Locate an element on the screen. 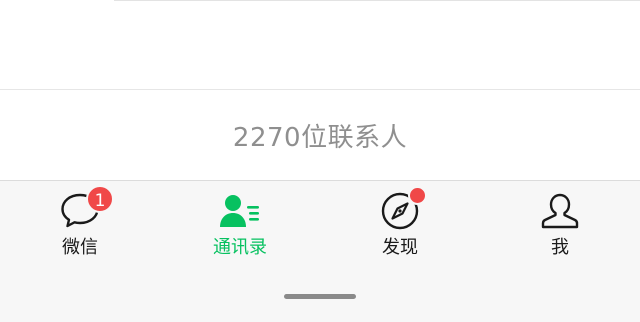  tab-contacts-label: 通讯录 is located at coordinates (240, 247).